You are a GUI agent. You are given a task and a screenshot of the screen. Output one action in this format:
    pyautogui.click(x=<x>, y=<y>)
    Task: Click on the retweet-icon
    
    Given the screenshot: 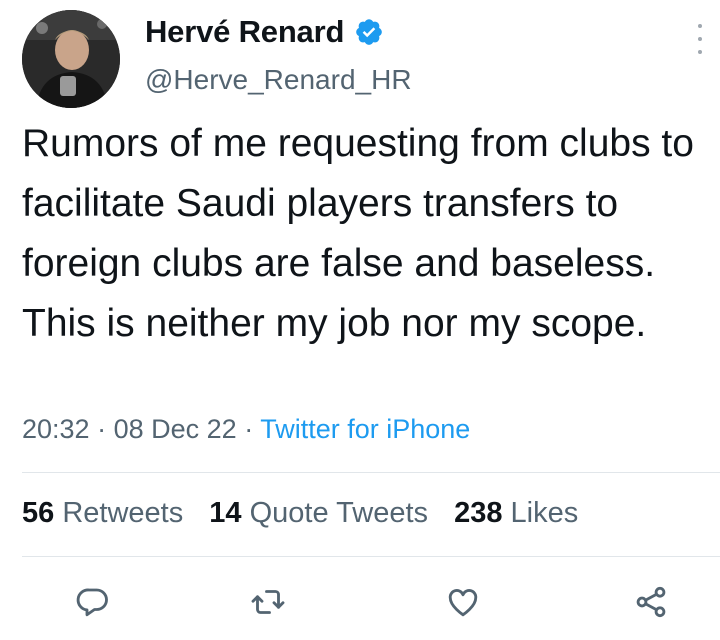 What is the action you would take?
    pyautogui.click(x=268, y=602)
    